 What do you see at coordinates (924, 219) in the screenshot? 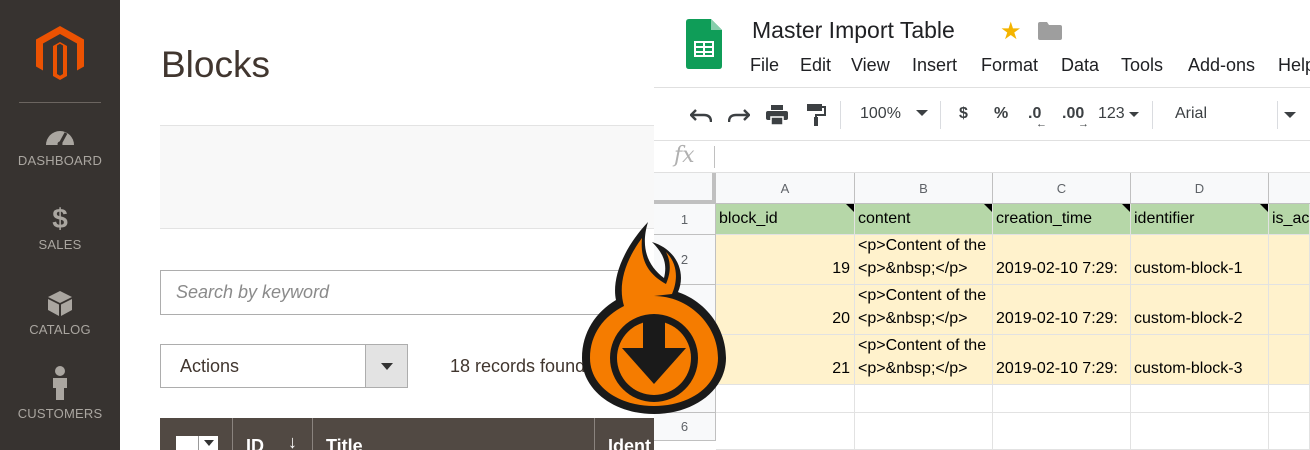
I see `cell-b1: content` at bounding box center [924, 219].